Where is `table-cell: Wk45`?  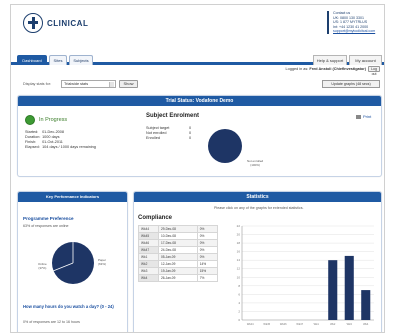
table-cell: Wk45 is located at coordinates (148, 236).